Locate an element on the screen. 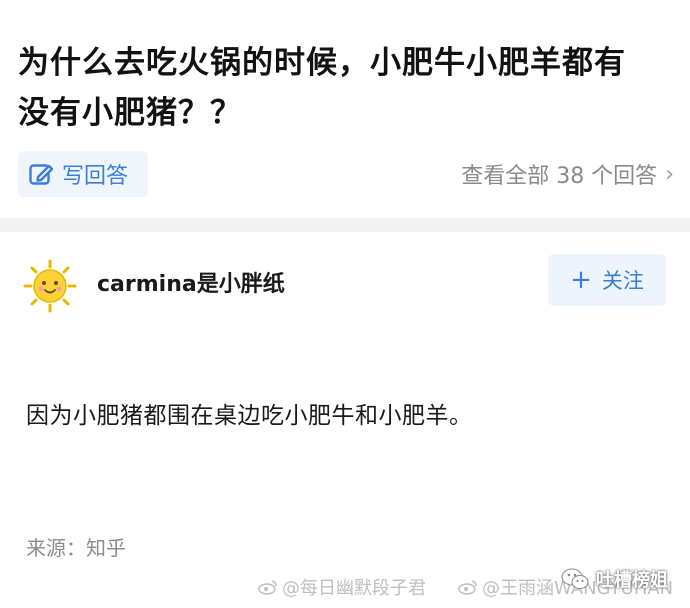  view-all-answers-link: 查看全部 38 个回答 › is located at coordinates (567, 174).